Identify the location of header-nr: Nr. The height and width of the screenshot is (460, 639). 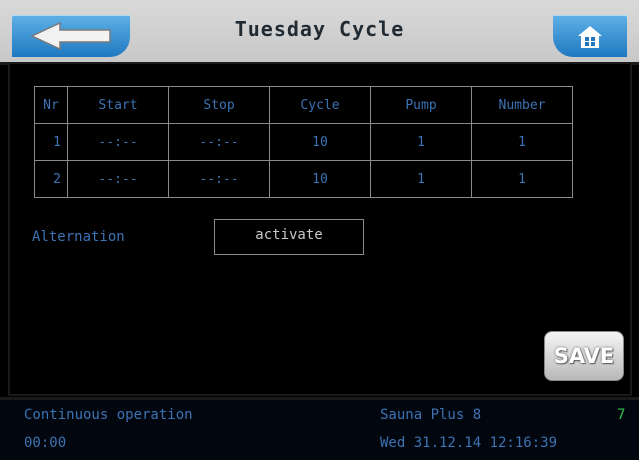
(51, 105).